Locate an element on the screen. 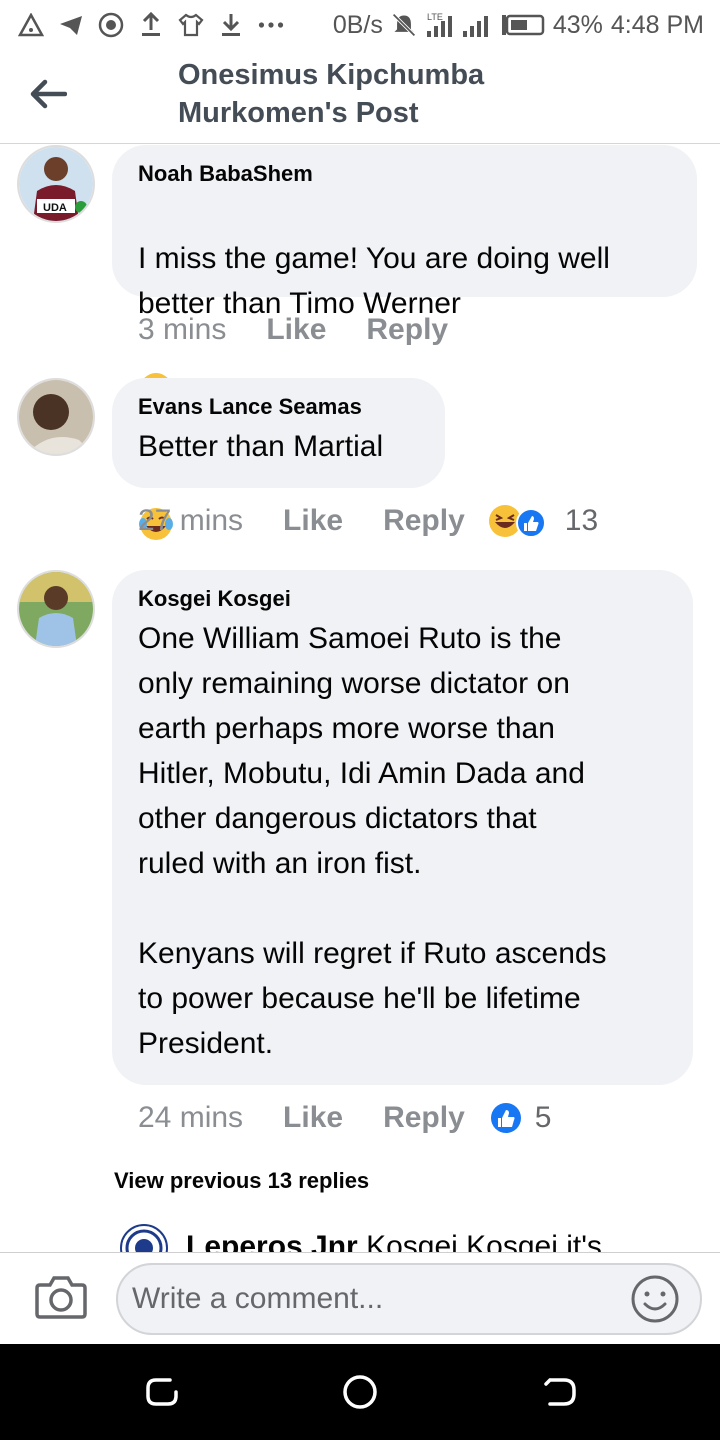  clock: 4:48 PM is located at coordinates (657, 24).